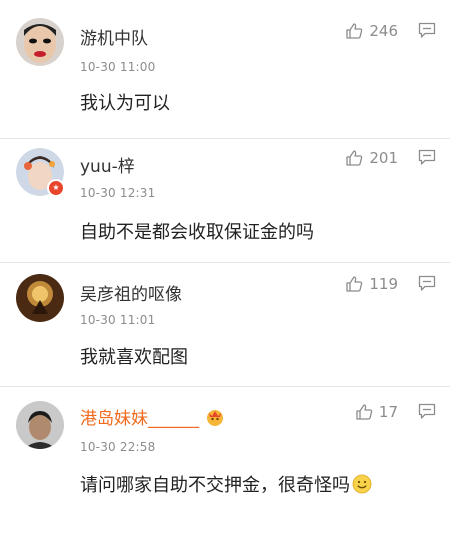 This screenshot has width=450, height=535. I want to click on like-button: 246, so click(371, 31).